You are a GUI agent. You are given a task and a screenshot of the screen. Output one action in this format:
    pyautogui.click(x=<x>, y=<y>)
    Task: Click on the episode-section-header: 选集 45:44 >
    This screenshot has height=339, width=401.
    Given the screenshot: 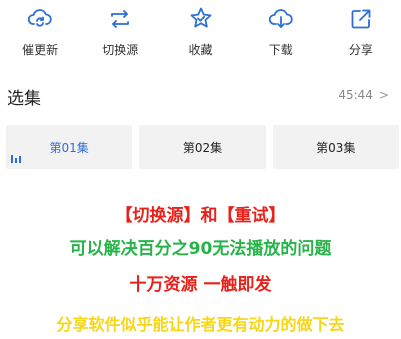 What is the action you would take?
    pyautogui.click(x=200, y=97)
    